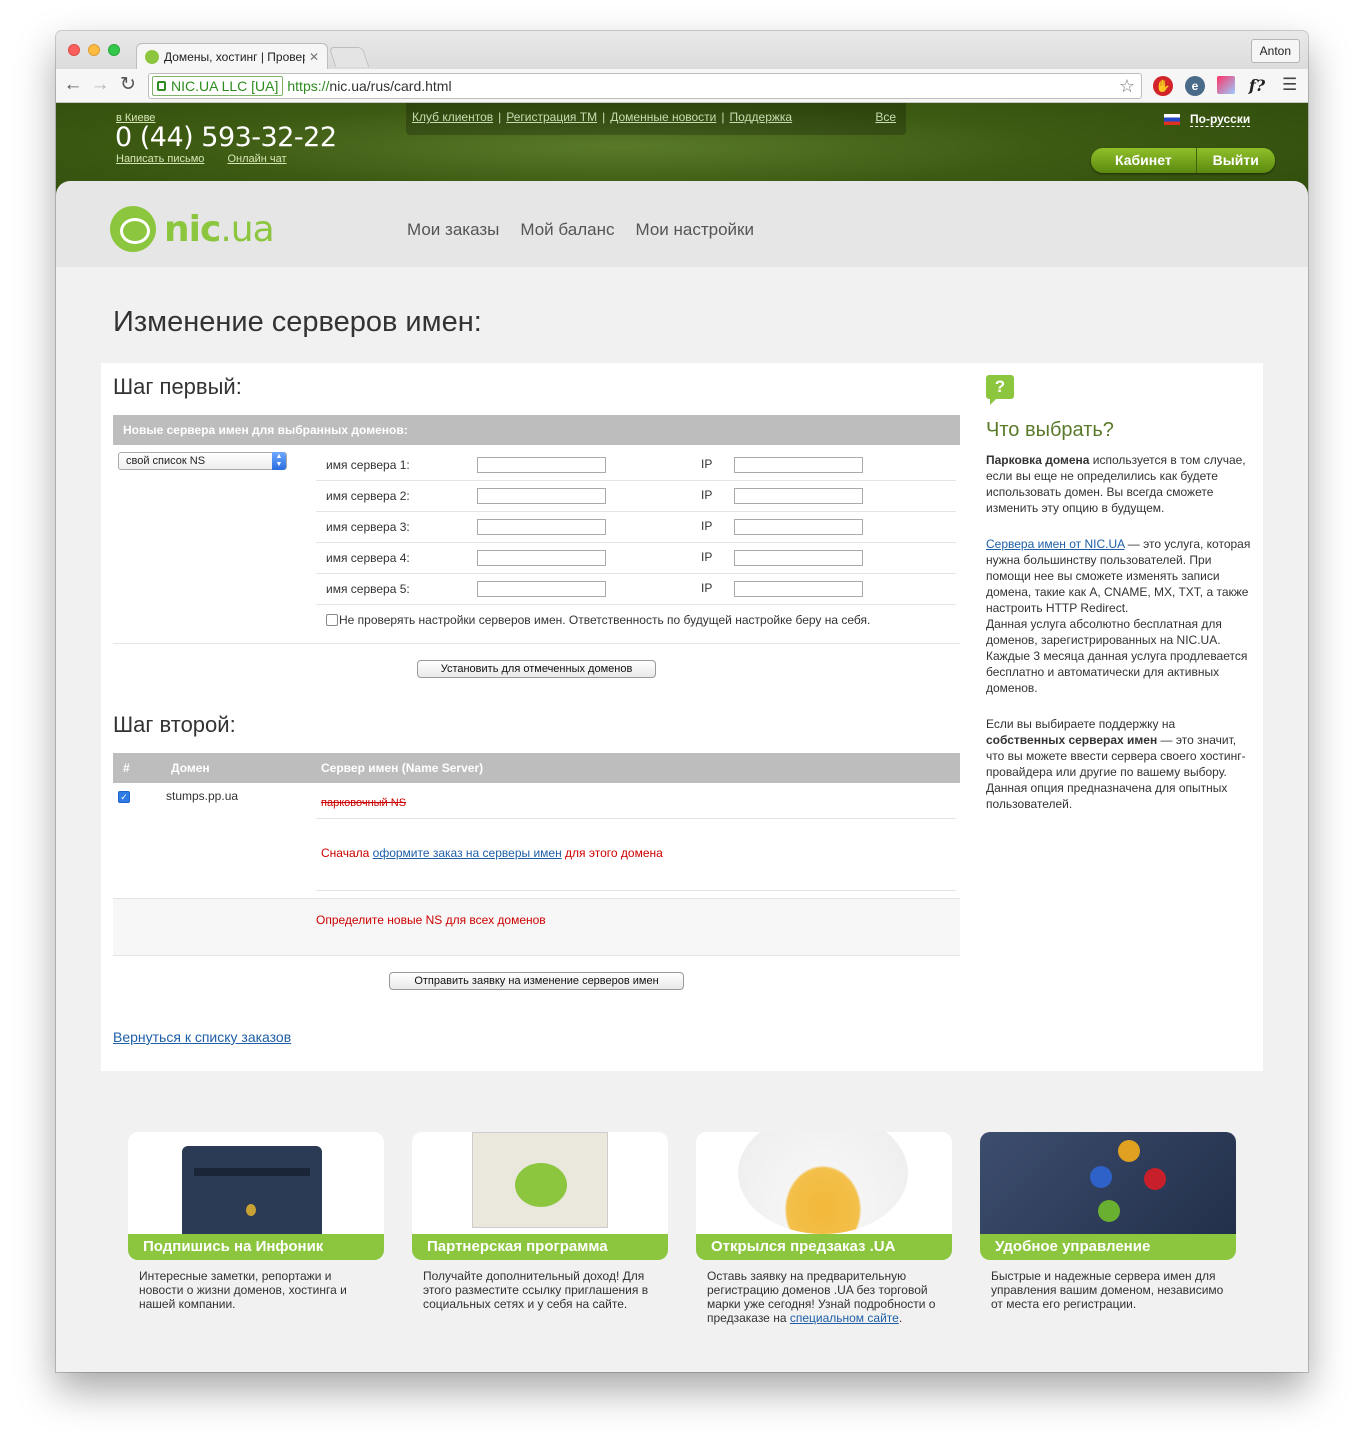 The height and width of the screenshot is (1452, 1364). I want to click on bookmark-star-icon: ☆, so click(1127, 86).